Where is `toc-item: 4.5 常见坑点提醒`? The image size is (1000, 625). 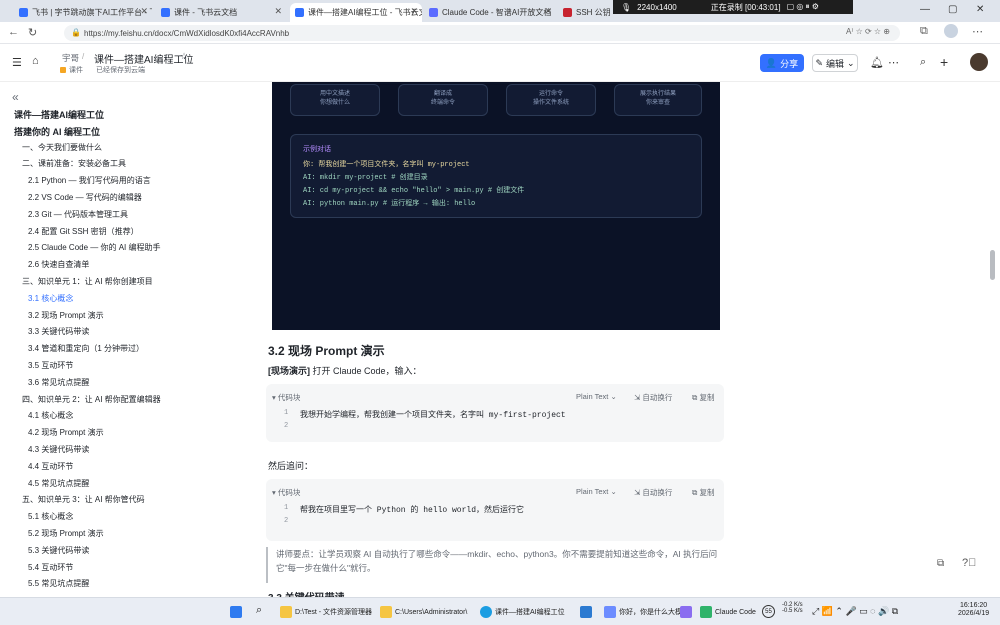
toc-item: 4.5 常见坑点提醒 is located at coordinates (58, 483).